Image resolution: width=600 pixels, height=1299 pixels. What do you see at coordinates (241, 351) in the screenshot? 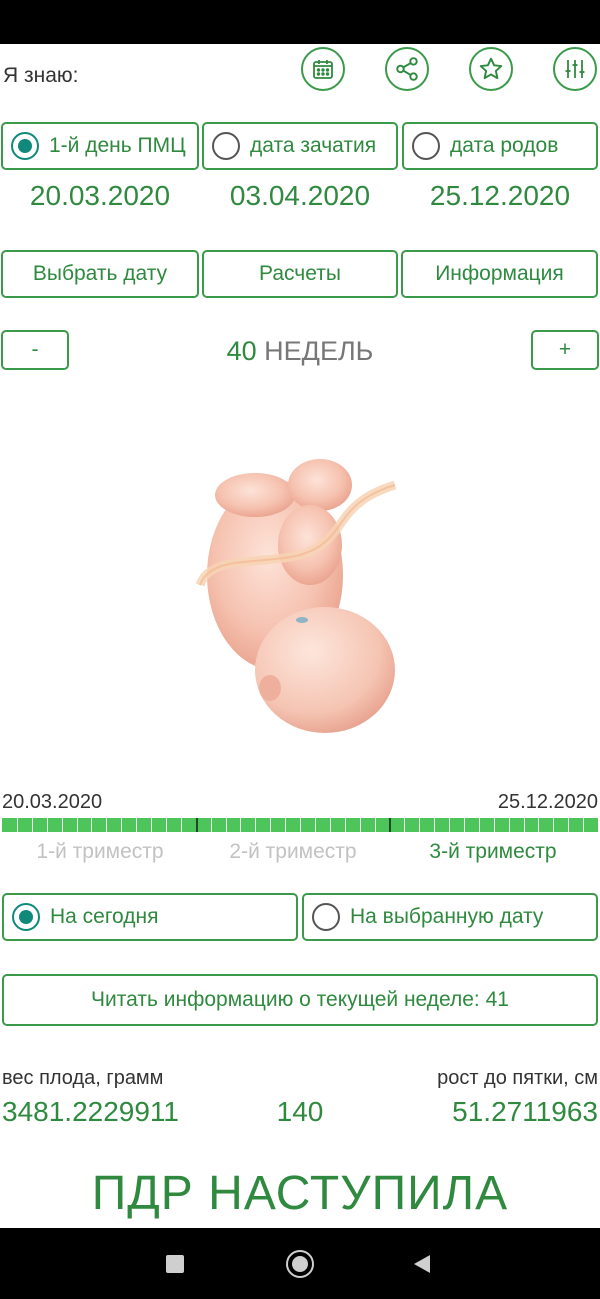
I see `week-number: 40` at bounding box center [241, 351].